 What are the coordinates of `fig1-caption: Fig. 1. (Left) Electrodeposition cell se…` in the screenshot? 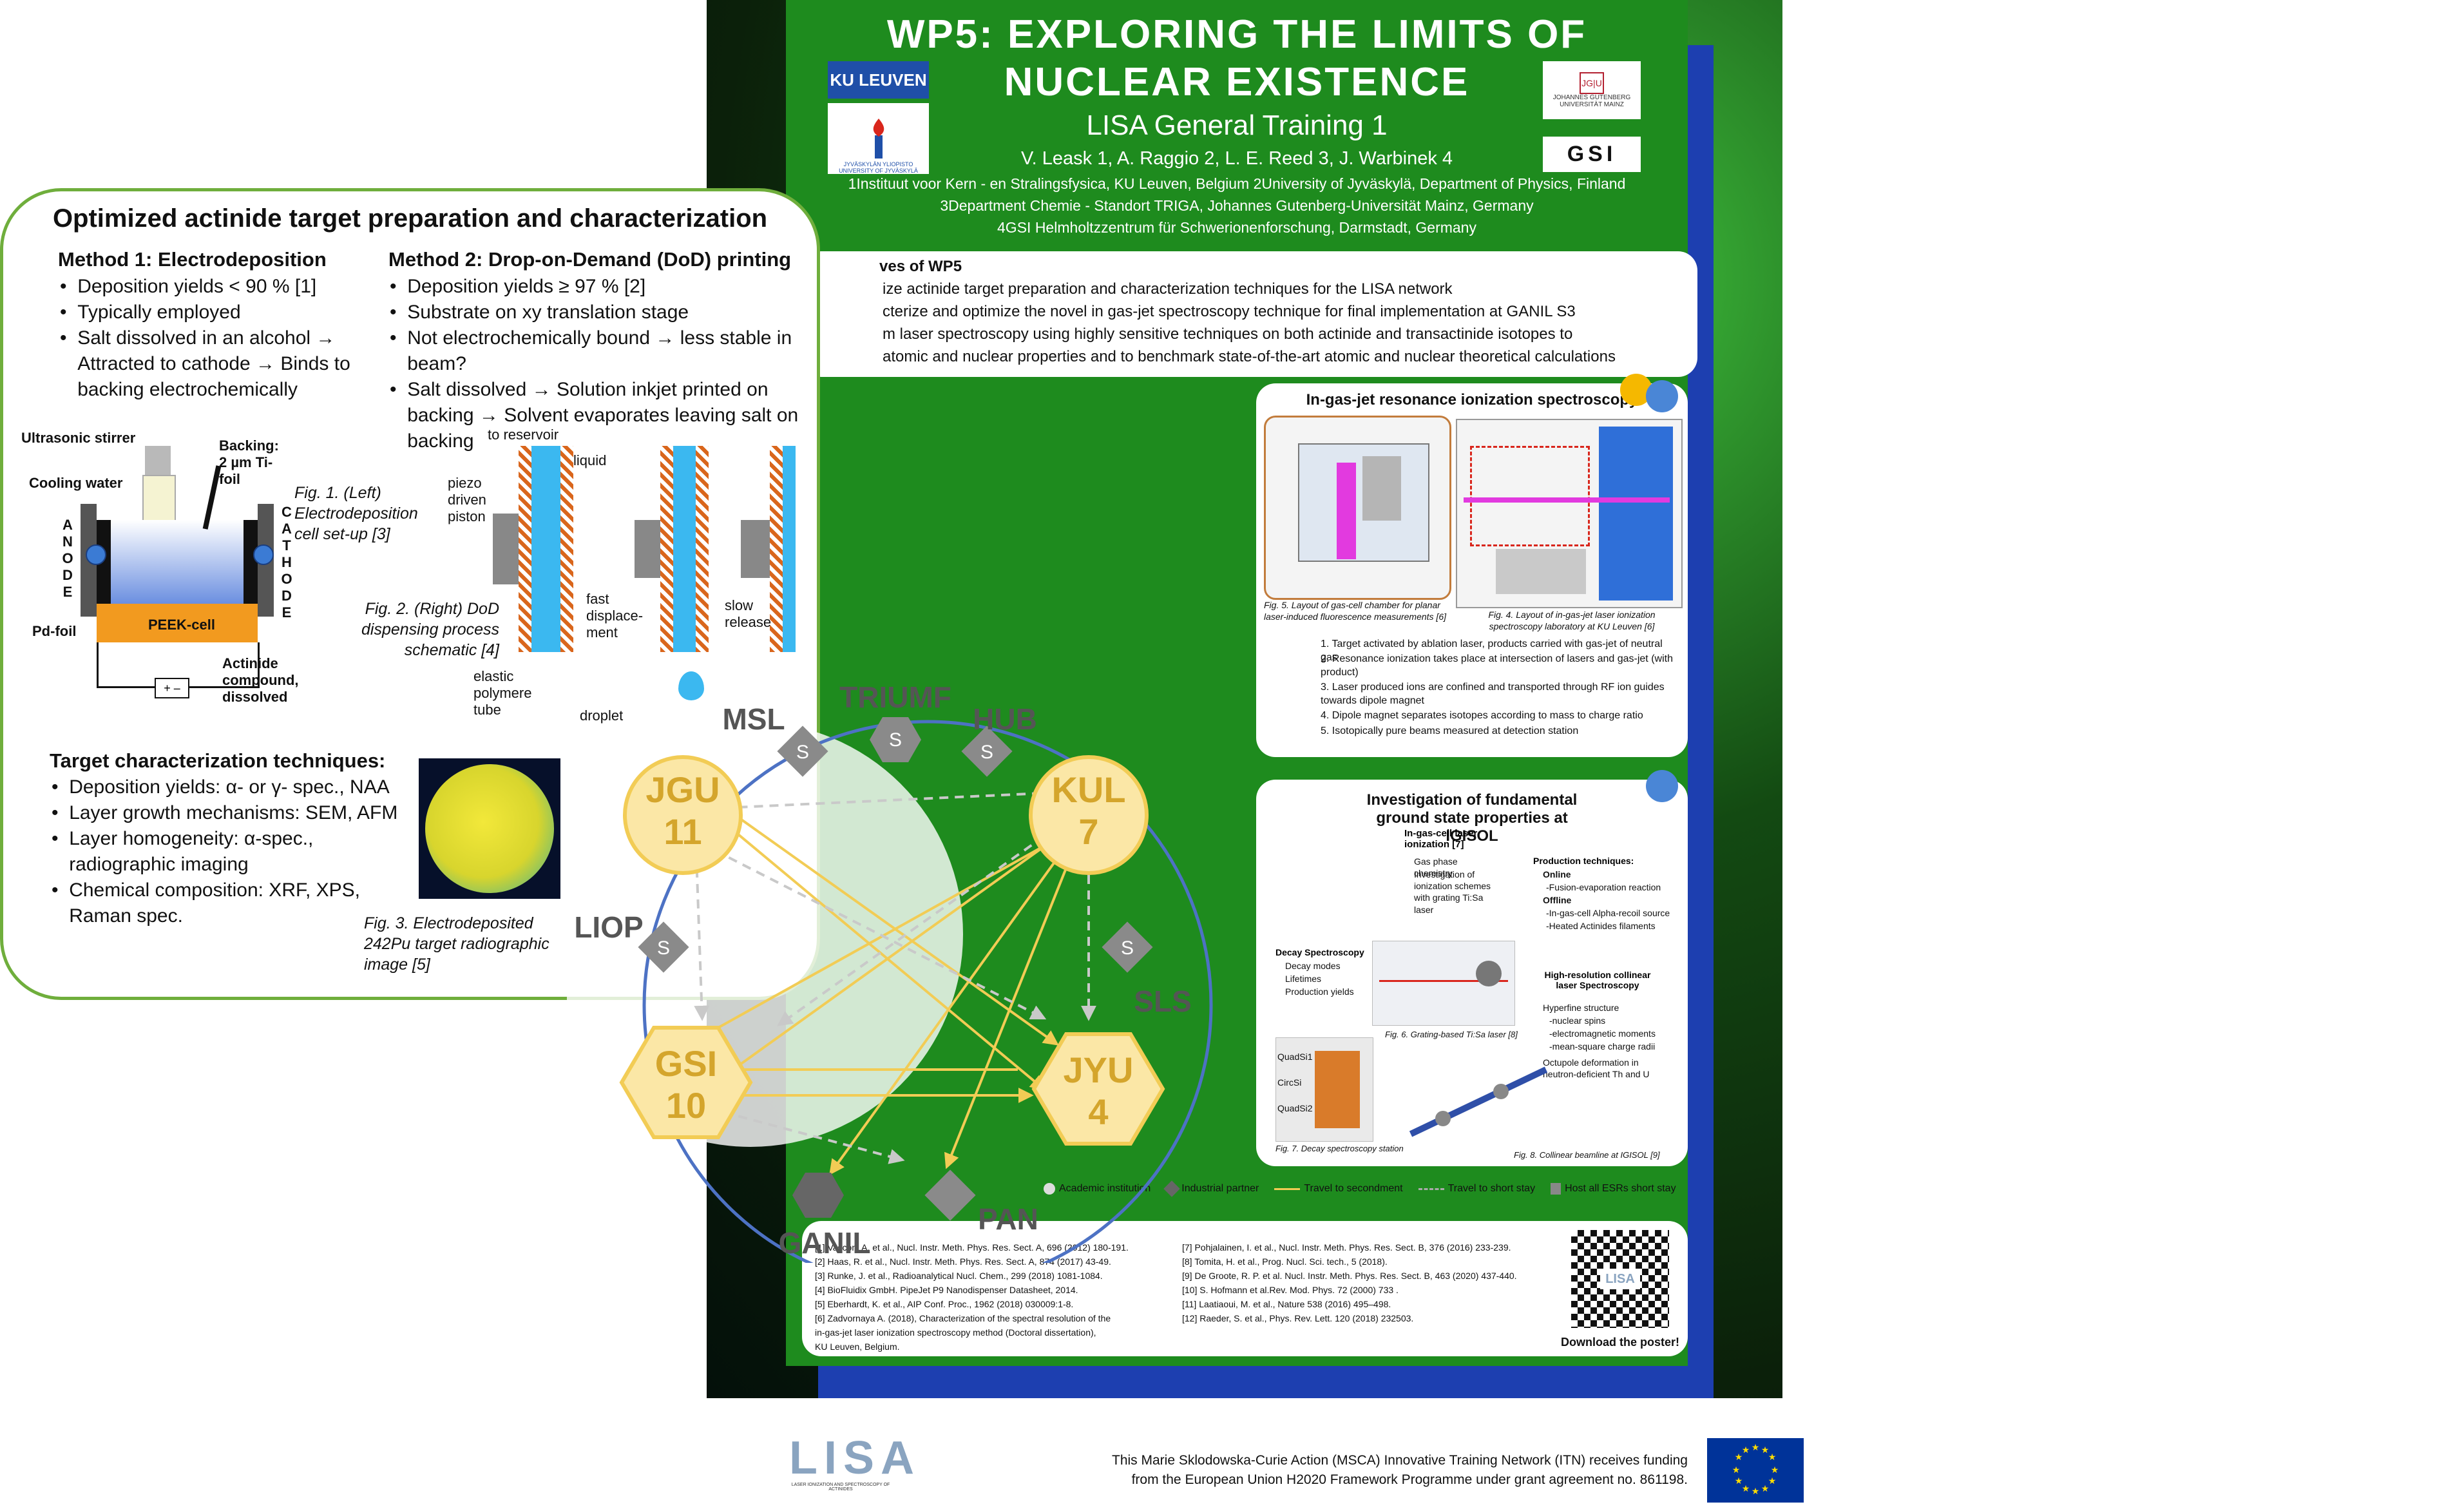 It's located at (356, 513).